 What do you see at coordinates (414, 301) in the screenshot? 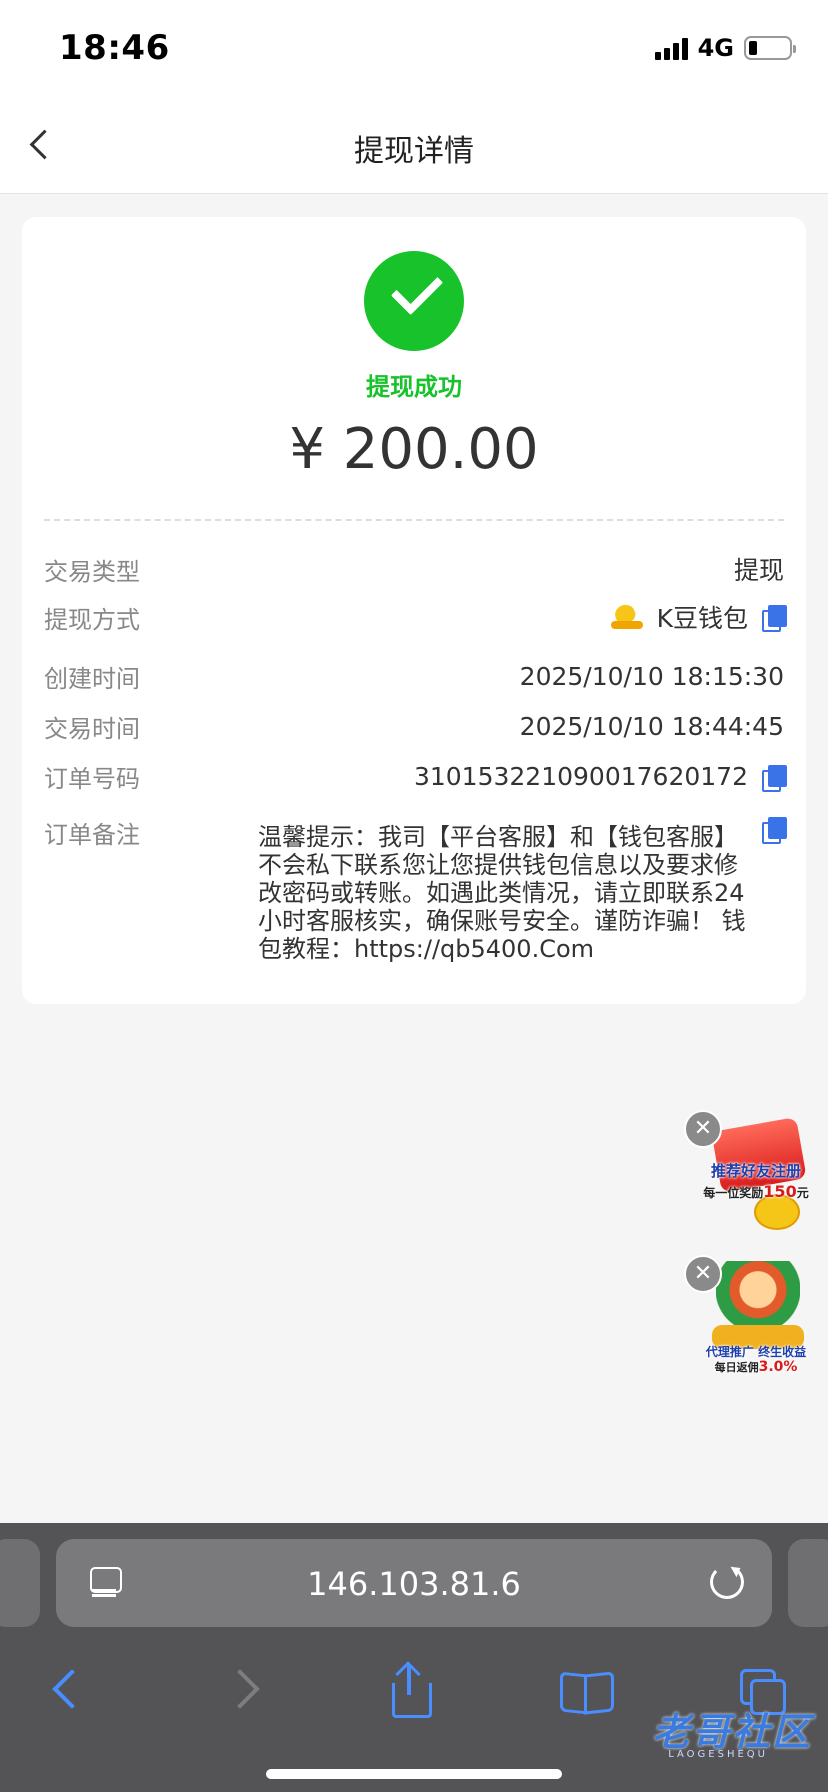
I see `check-icon` at bounding box center [414, 301].